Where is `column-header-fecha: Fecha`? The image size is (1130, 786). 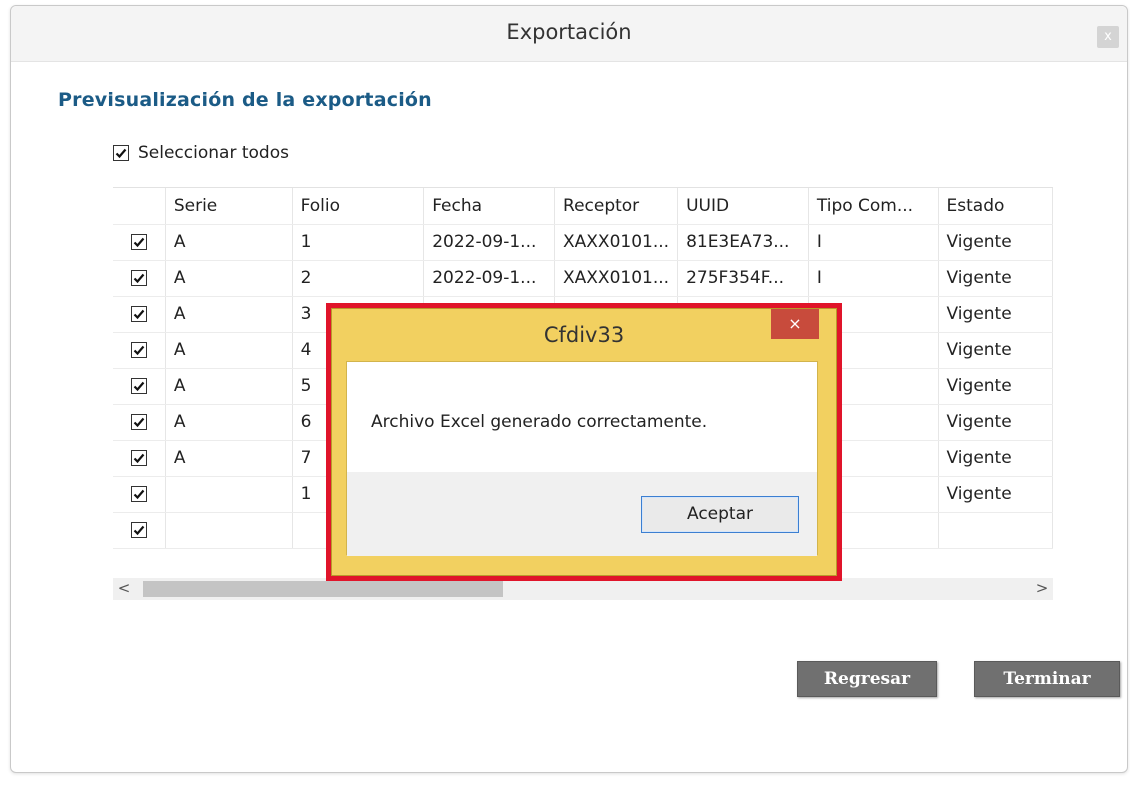
column-header-fecha: Fecha is located at coordinates (489, 206).